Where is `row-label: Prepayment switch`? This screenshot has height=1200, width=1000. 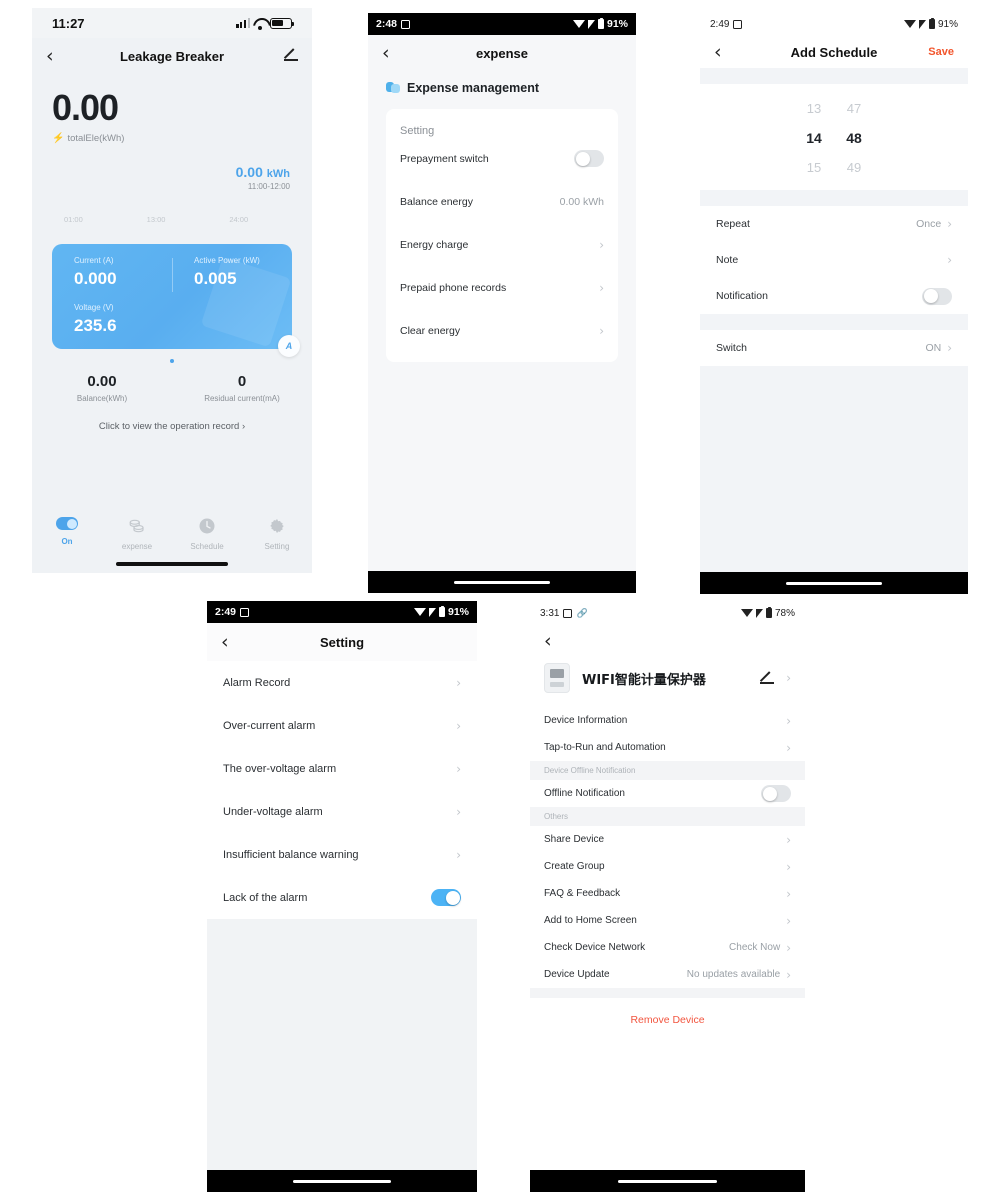 row-label: Prepayment switch is located at coordinates (444, 158).